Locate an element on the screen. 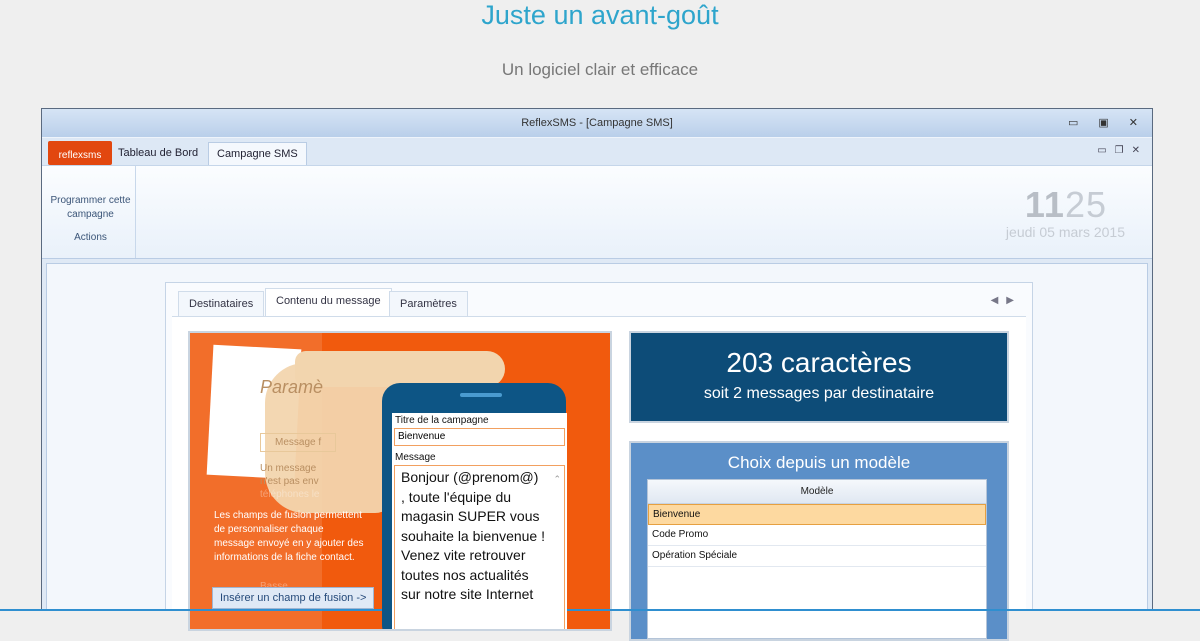 This screenshot has width=1200, height=641. title-bar: ReflexSMS - [Campagne SMS] ▭ ▣ ✕ is located at coordinates (597, 123).